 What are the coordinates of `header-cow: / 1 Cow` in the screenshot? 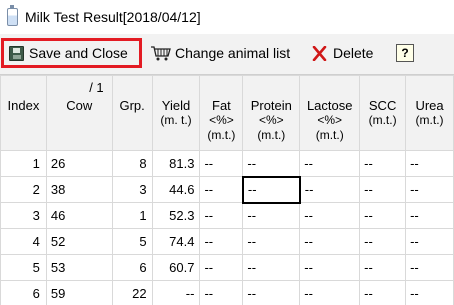 It's located at (79, 113).